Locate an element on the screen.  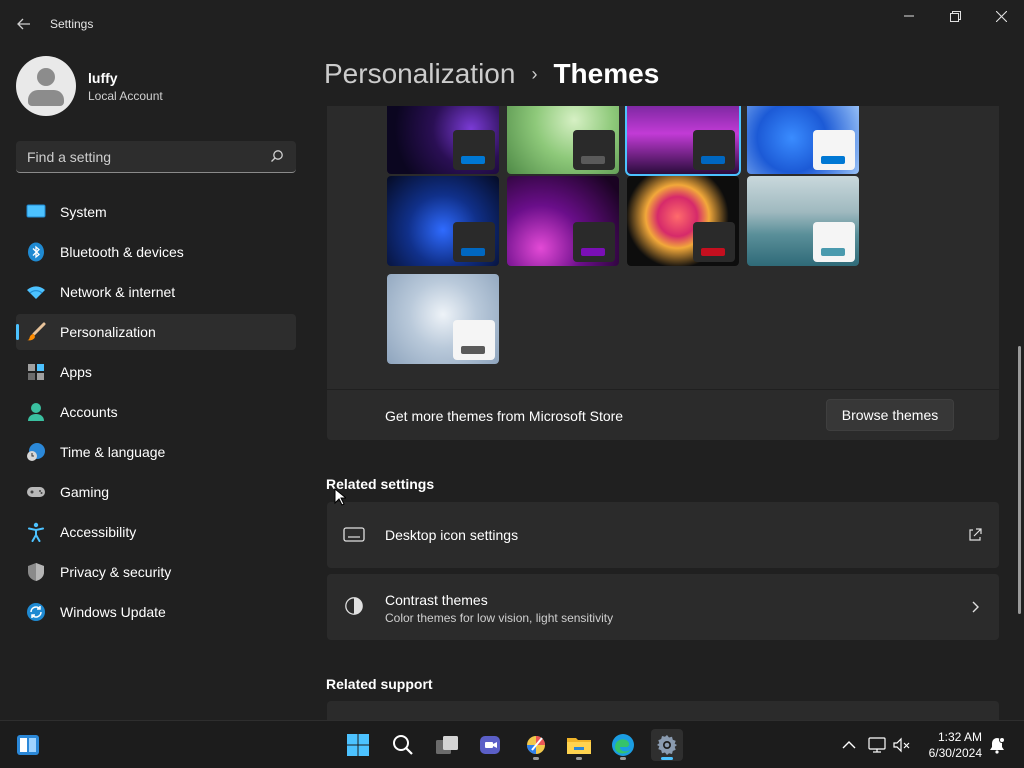
task-view-icon is located at coordinates (447, 745).